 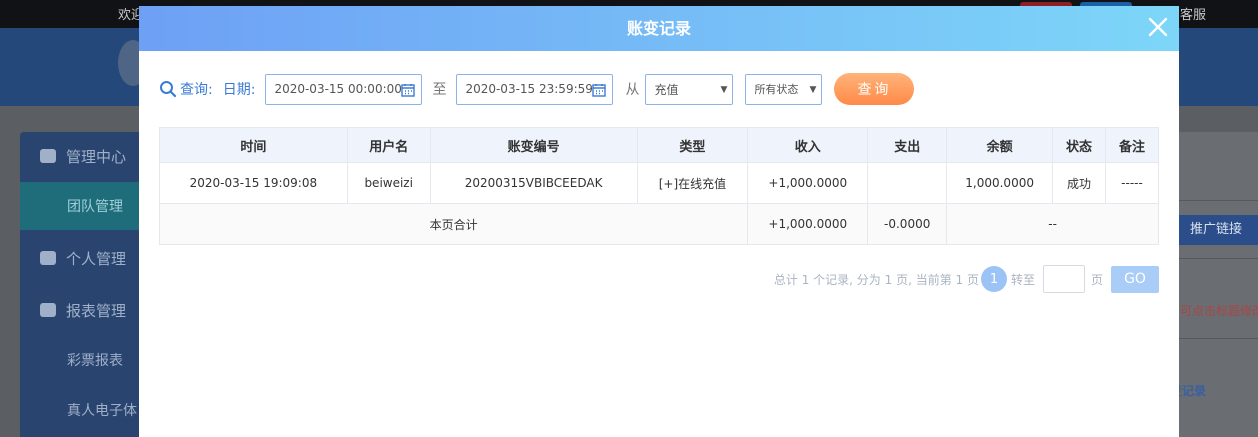 I want to click on sidebar-item-lottery-report: 彩票报表, so click(x=85, y=360).